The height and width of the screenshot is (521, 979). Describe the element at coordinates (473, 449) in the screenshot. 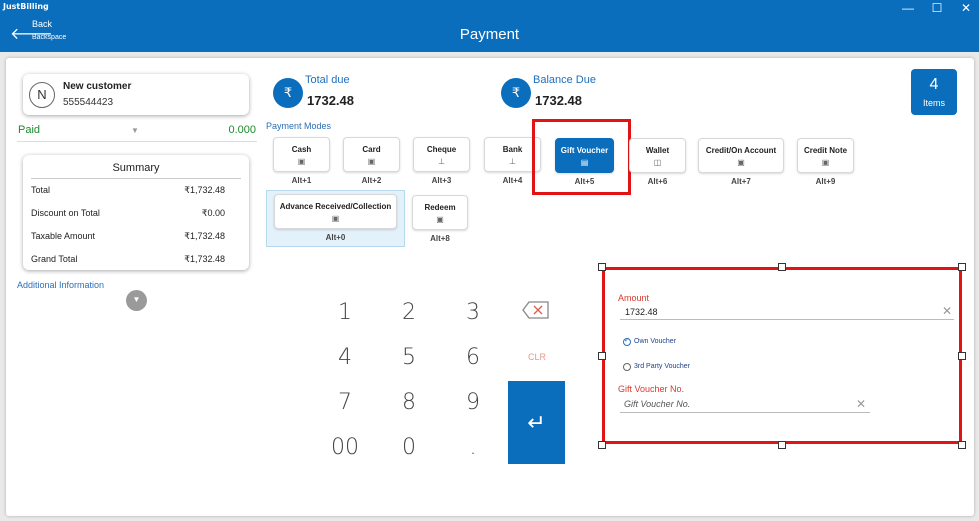

I see `key-decimal: .` at that location.